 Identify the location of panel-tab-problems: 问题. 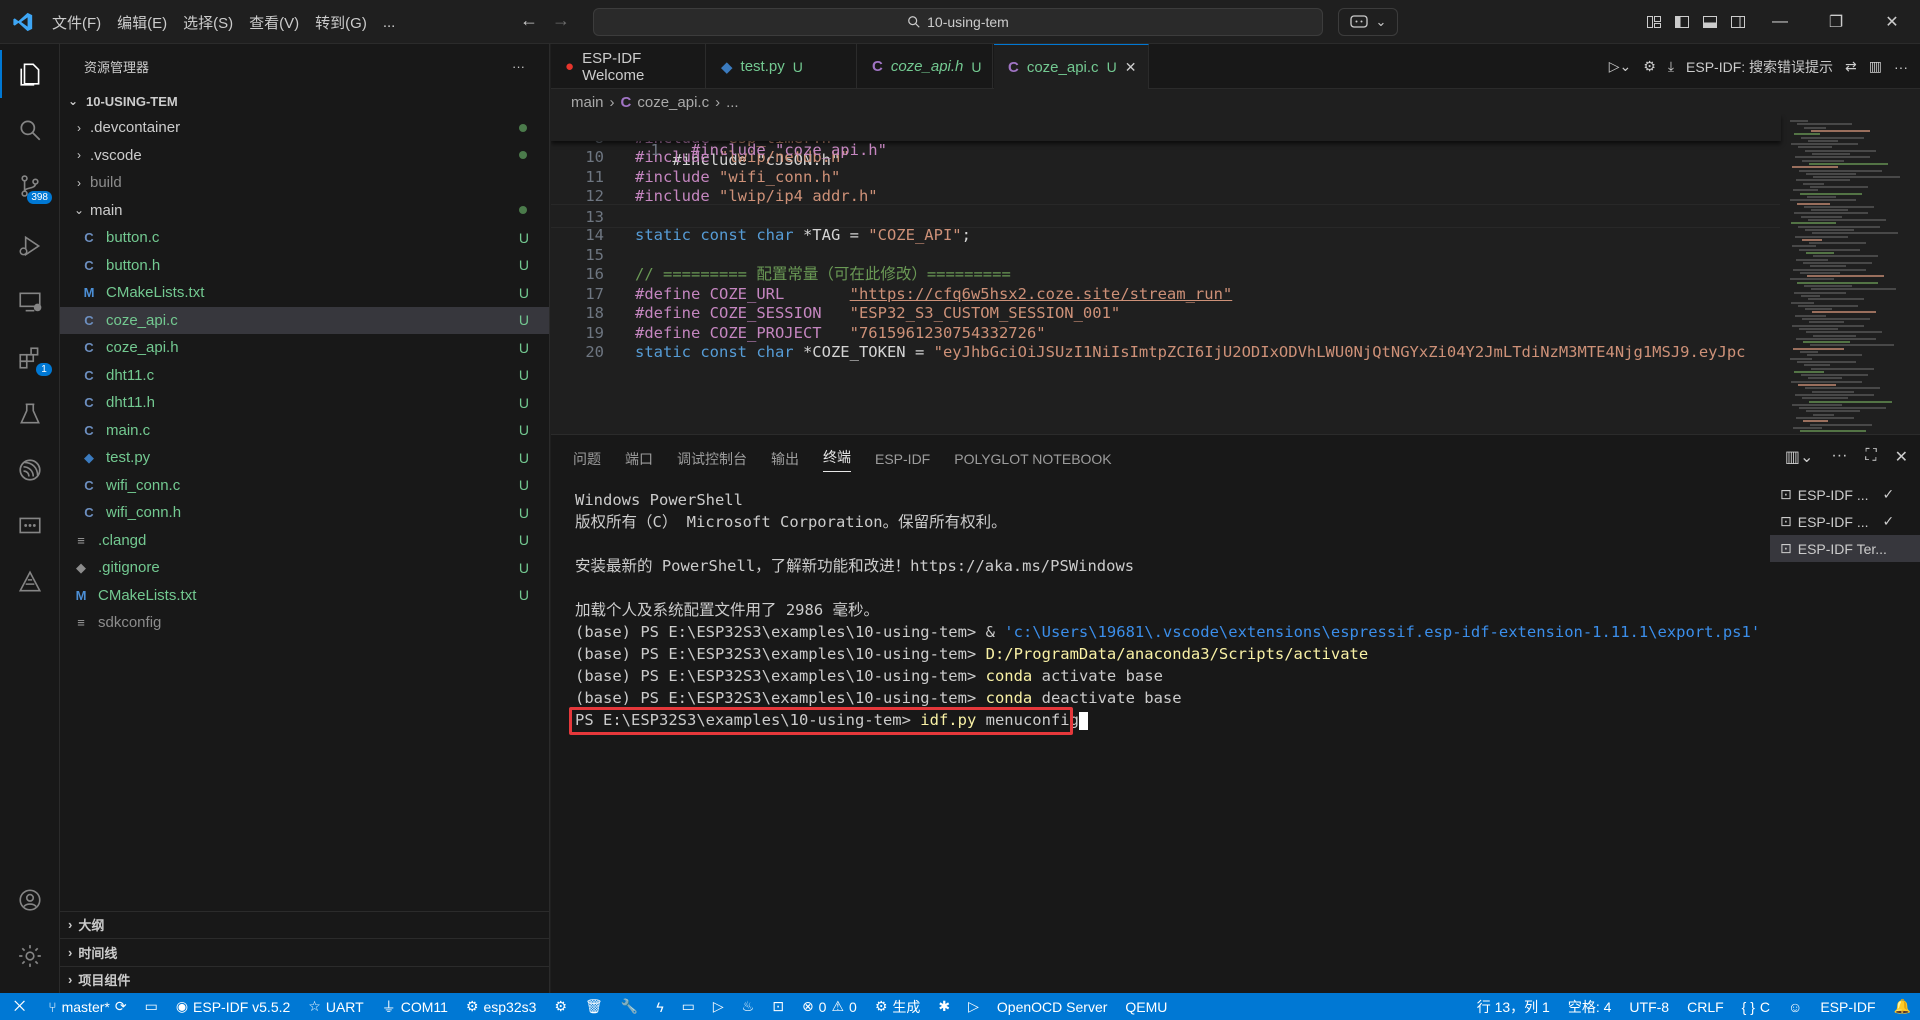
(587, 459).